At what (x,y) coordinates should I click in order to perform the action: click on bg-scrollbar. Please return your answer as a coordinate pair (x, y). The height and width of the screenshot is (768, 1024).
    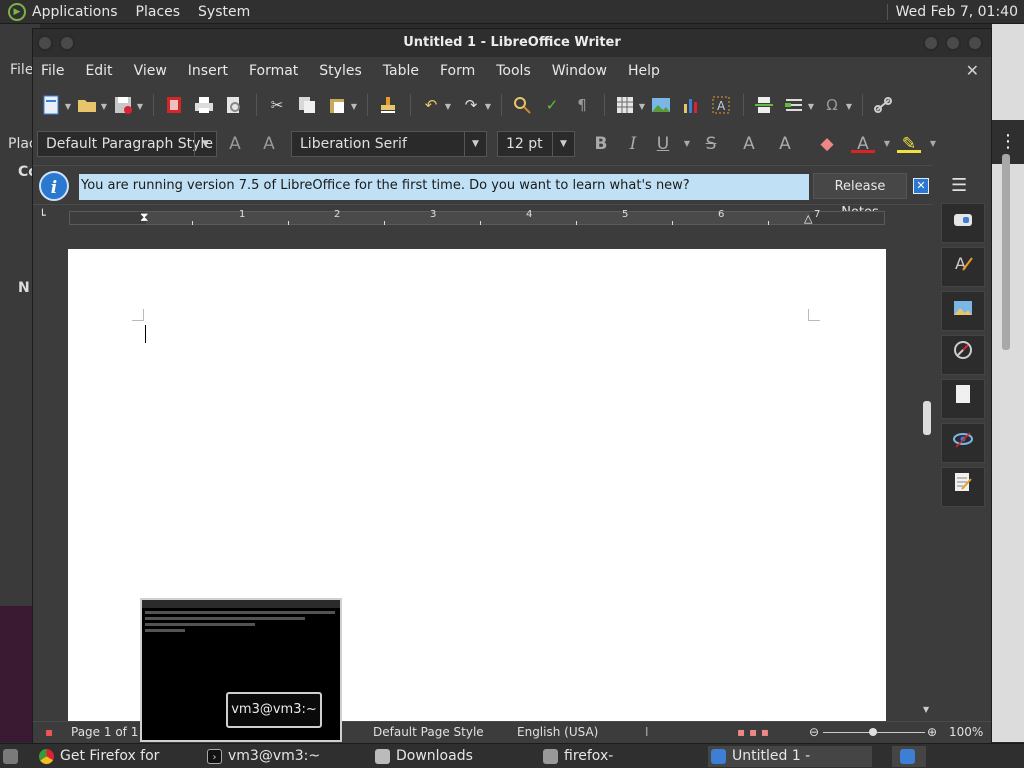
    Looking at the image, I should click on (1006, 252).